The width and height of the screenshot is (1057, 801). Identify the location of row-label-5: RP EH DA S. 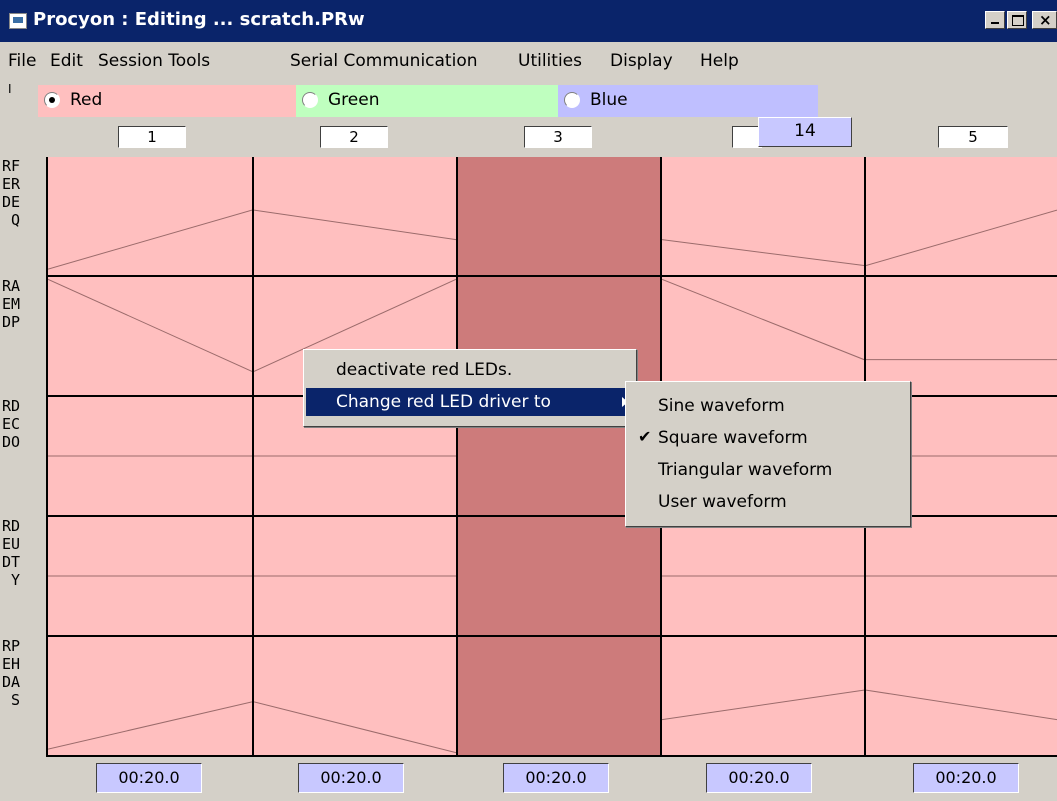
(23, 696).